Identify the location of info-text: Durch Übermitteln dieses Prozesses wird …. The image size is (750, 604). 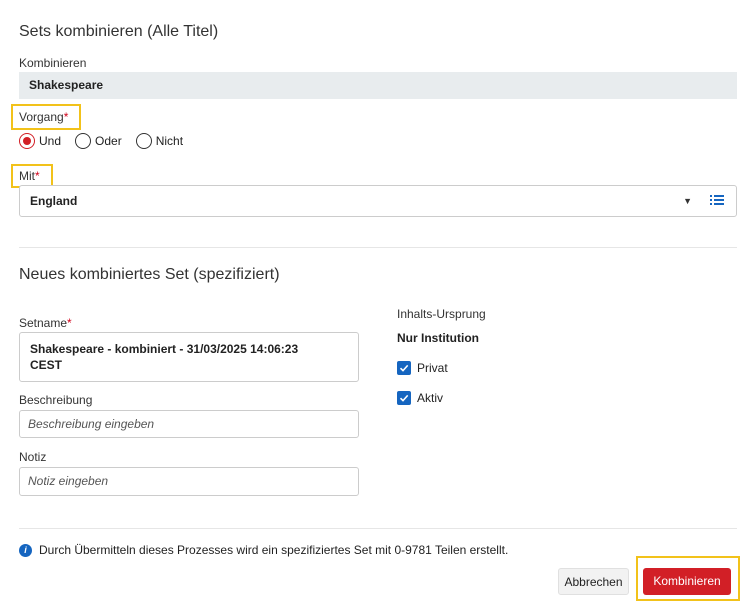
(274, 550).